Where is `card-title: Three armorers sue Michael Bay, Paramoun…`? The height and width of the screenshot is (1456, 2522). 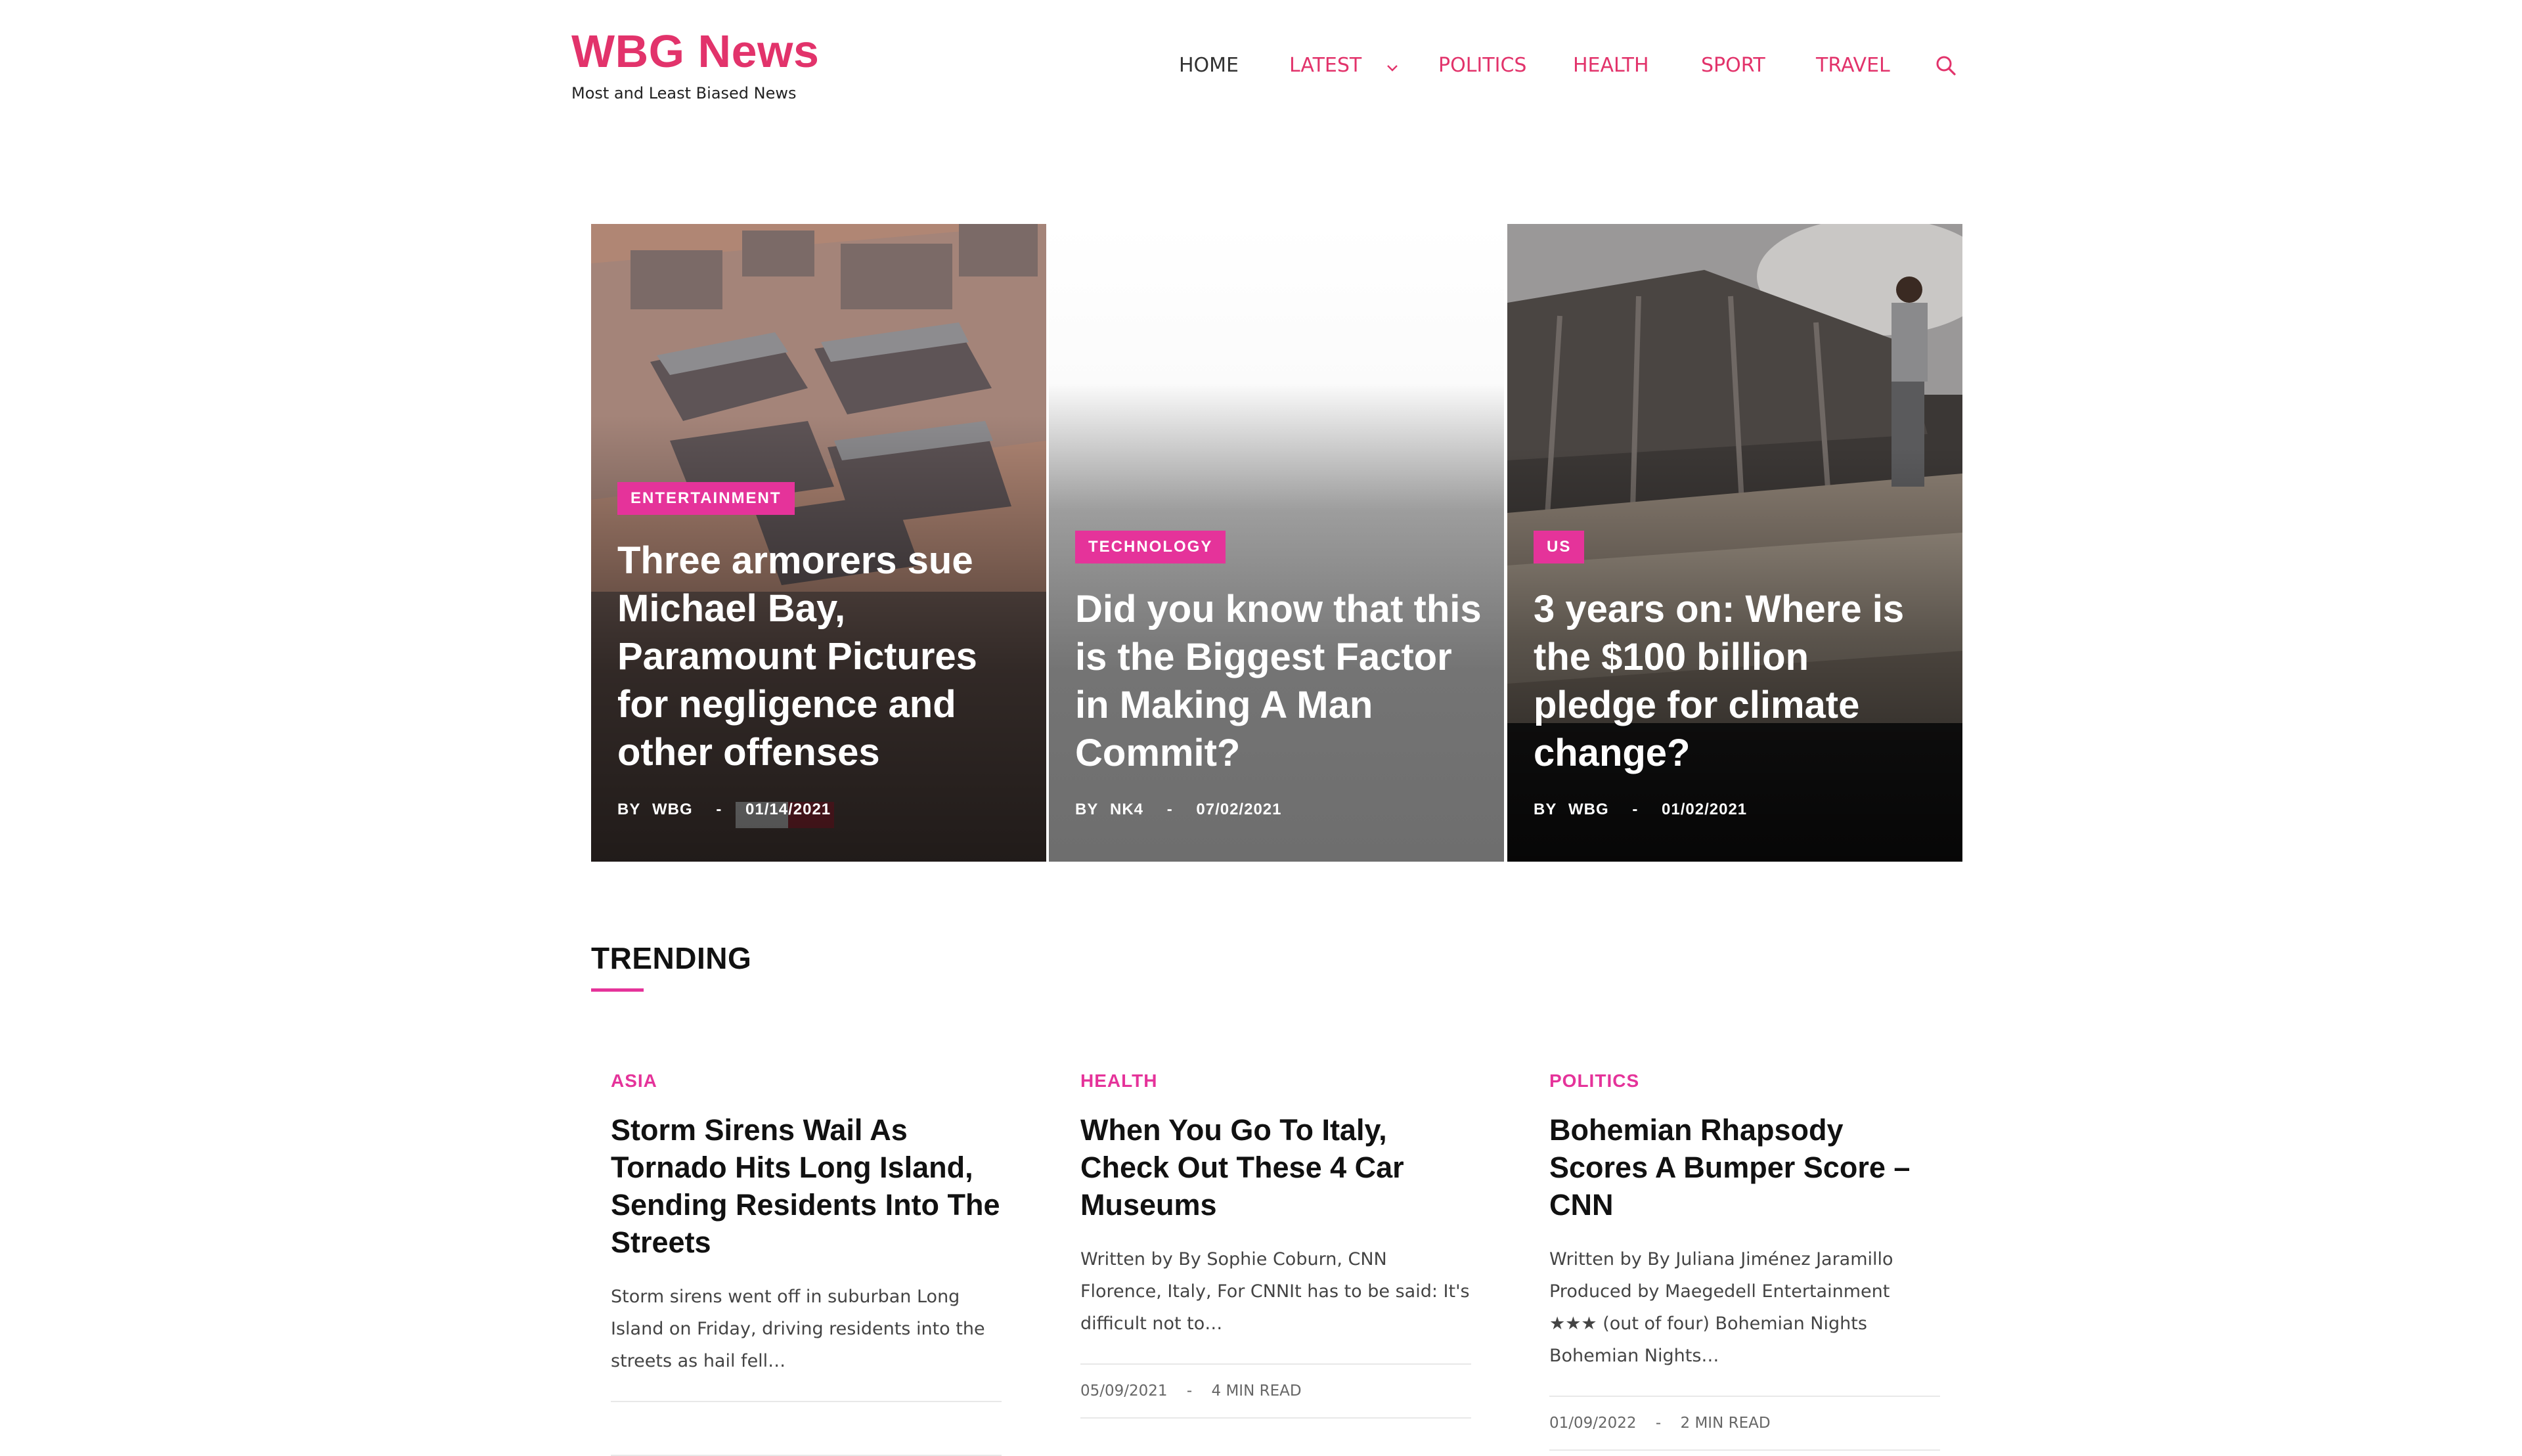
card-title: Three armorers sue Michael Bay, Paramoun… is located at coordinates (821, 656).